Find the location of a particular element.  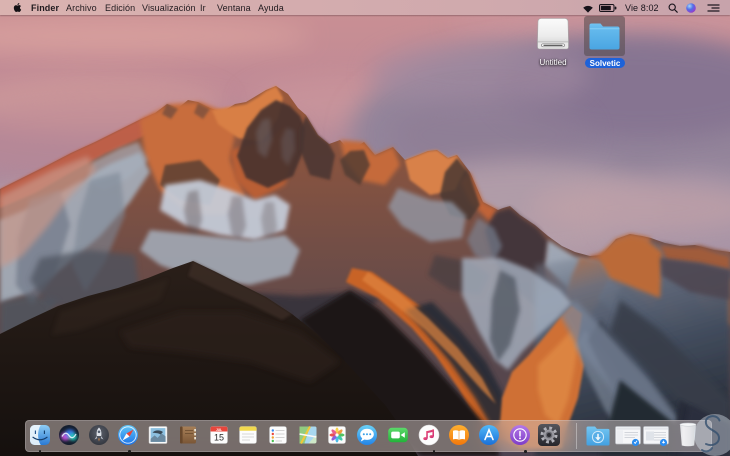

svg-text: JUL is located at coordinates (218, 430).